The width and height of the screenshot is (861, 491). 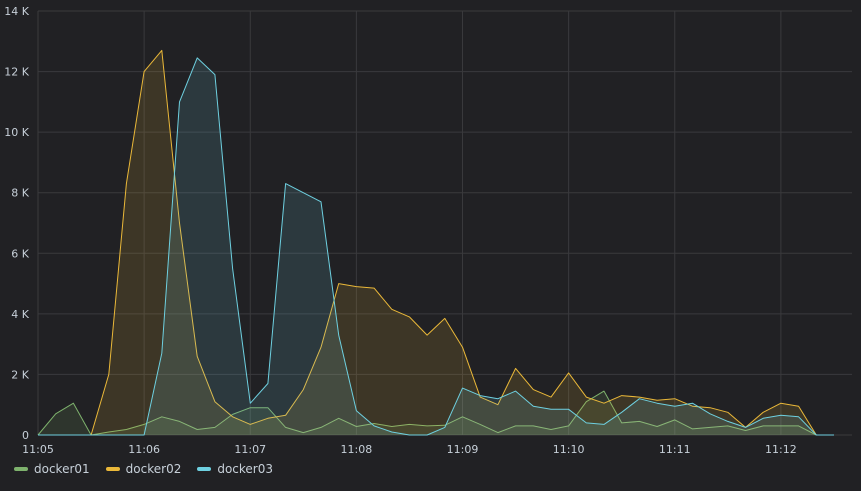 I want to click on y-tick-label: 12 K, so click(x=16, y=72).